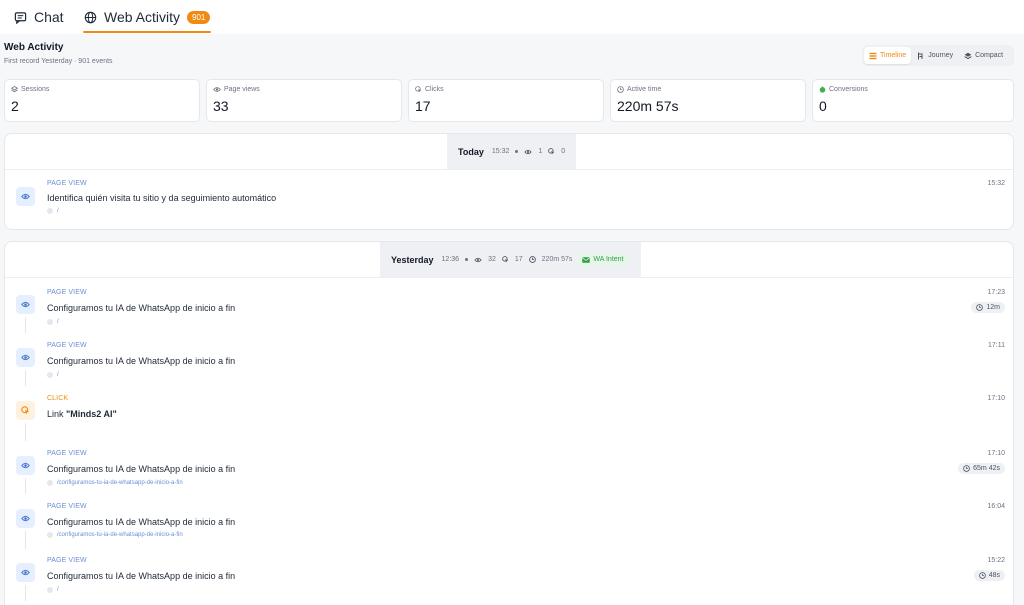  I want to click on wa-intent-label: WA Intent, so click(608, 259).